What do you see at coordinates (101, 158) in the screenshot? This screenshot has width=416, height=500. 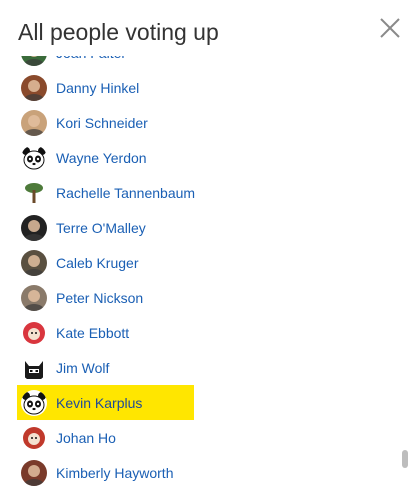 I see `voter-name-link: Wayne Yerdon` at bounding box center [101, 158].